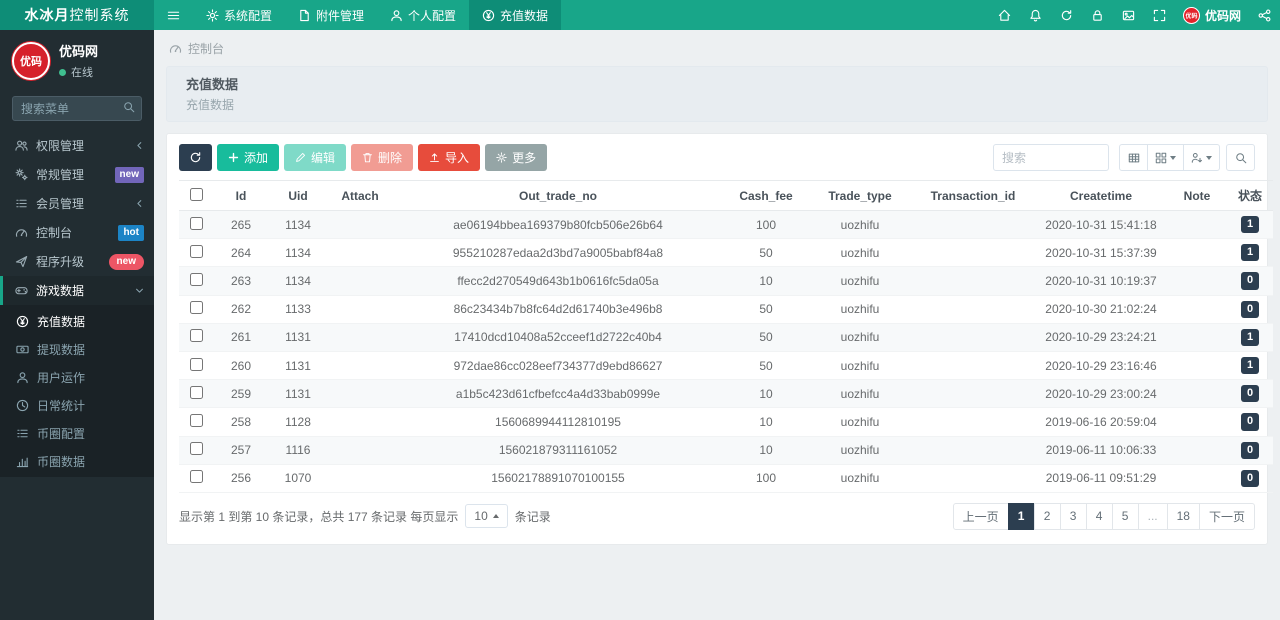  What do you see at coordinates (77, 433) in the screenshot?
I see `sidebar-item-coin-config: 币圈配置` at bounding box center [77, 433].